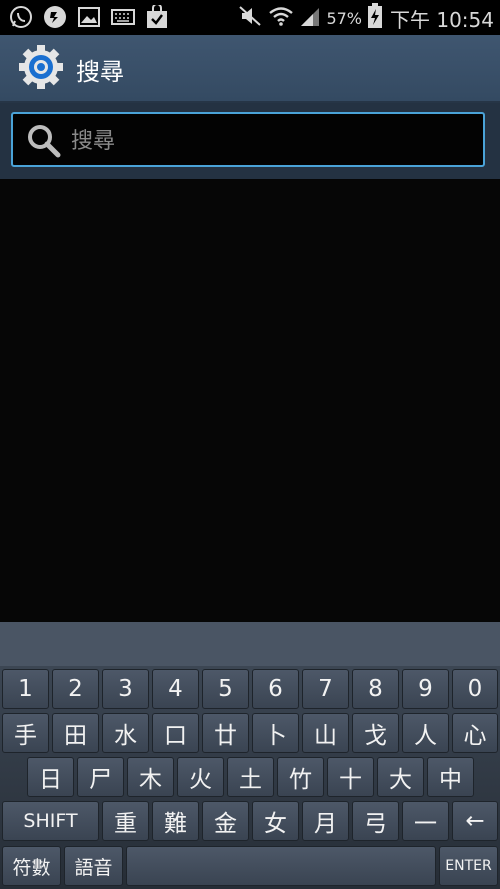 The image size is (500, 889). What do you see at coordinates (250, 777) in the screenshot?
I see `key-tu: 土` at bounding box center [250, 777].